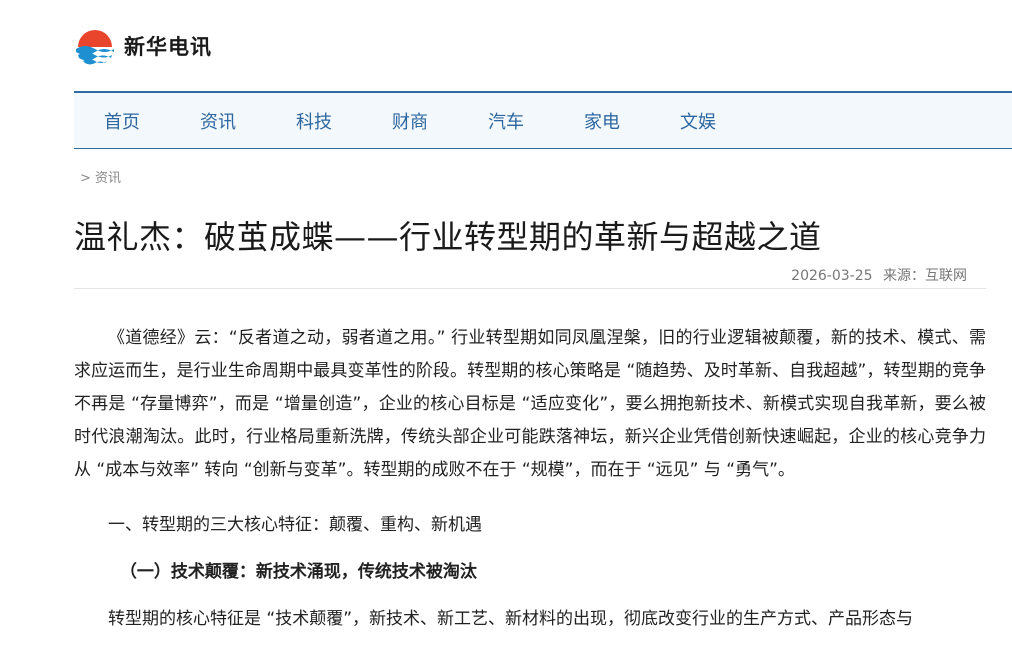  Describe the element at coordinates (100, 176) in the screenshot. I see `breadcrumb: > 资讯` at that location.